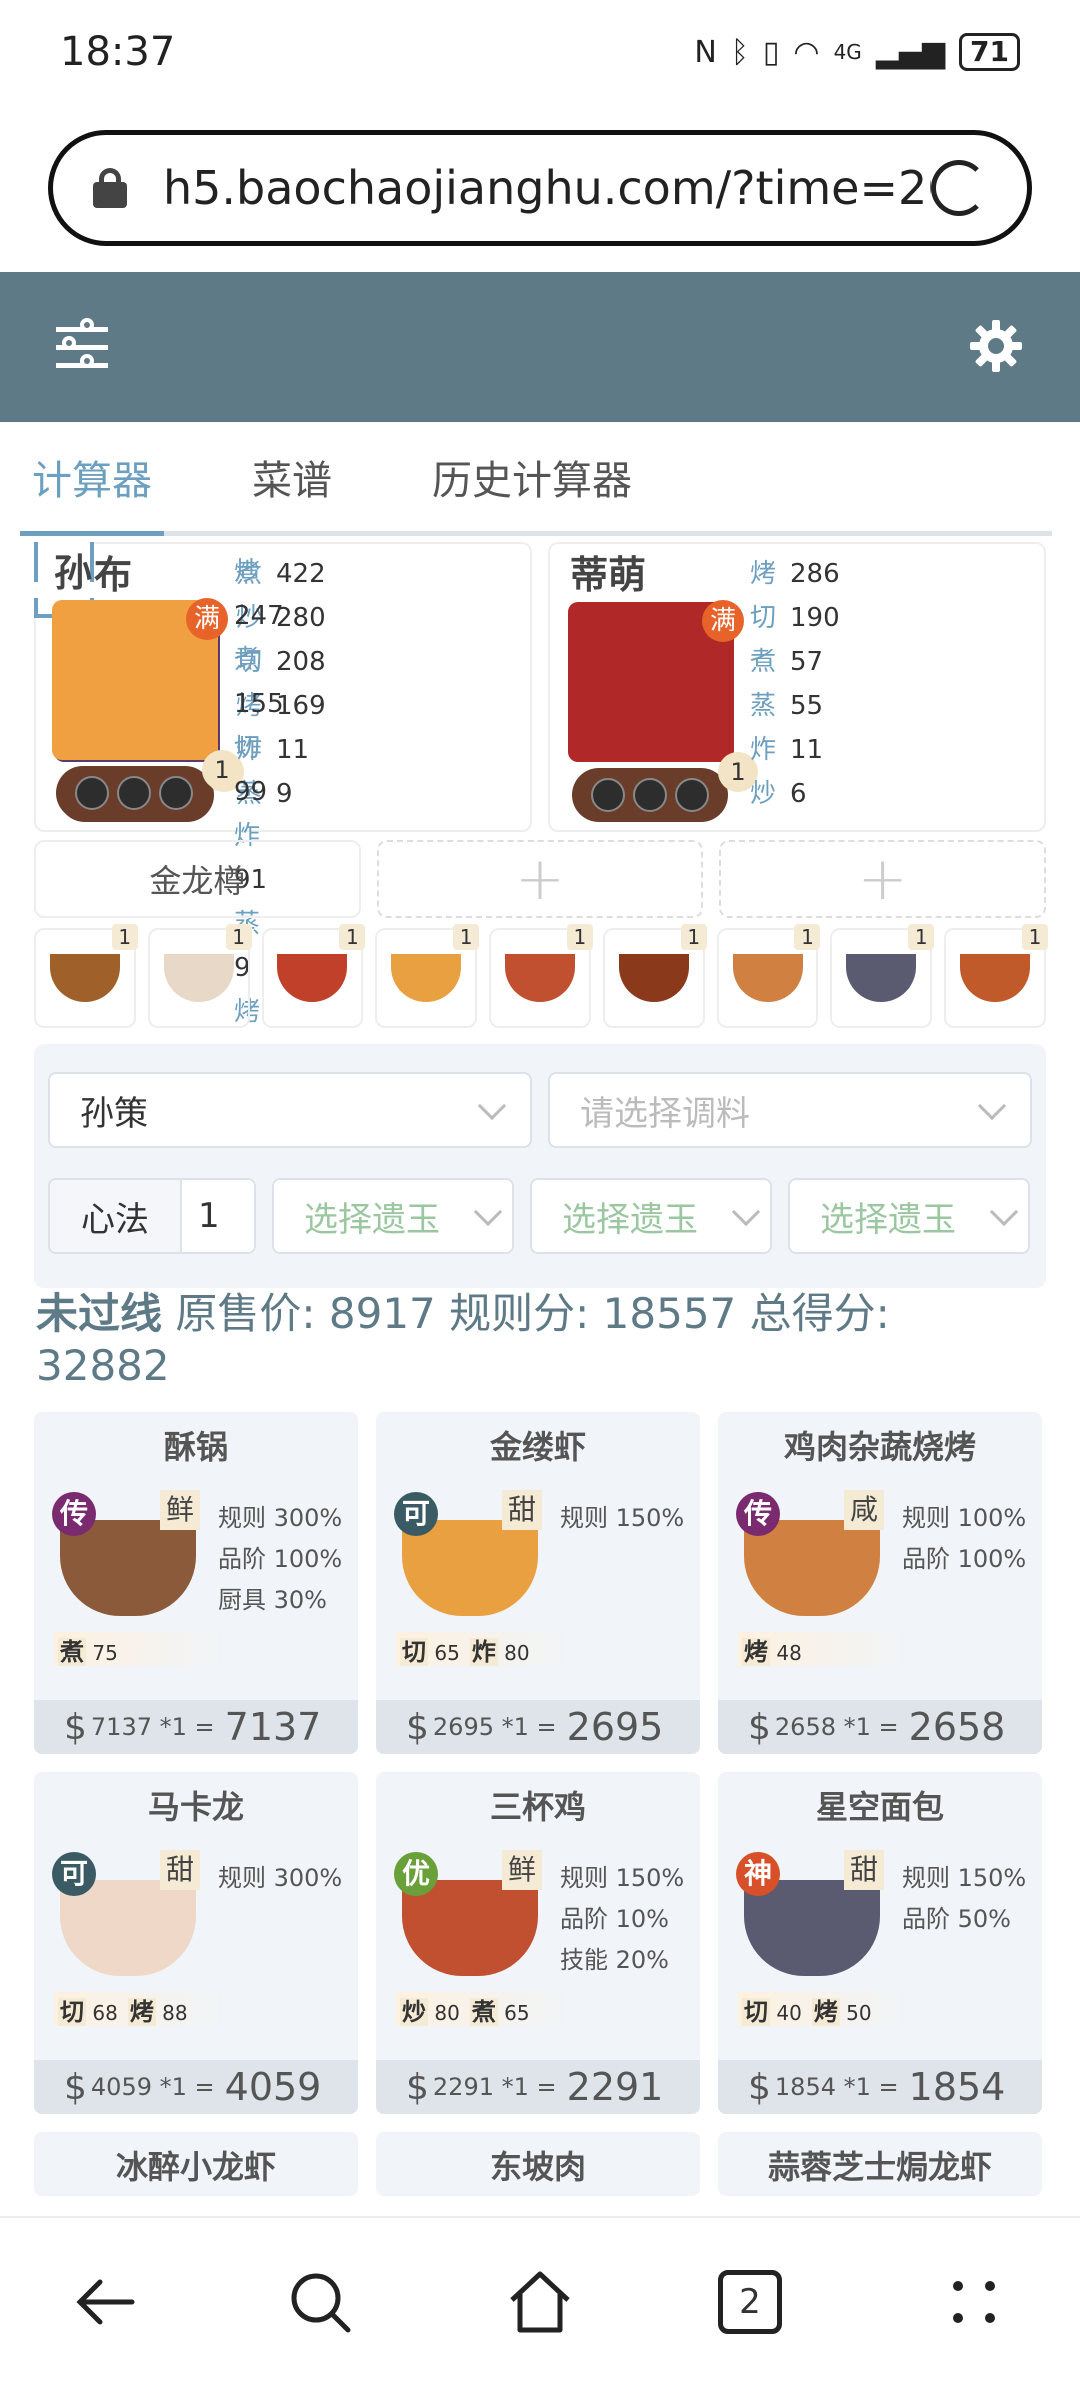  Describe the element at coordinates (789, 2012) in the screenshot. I see `skill-value: 40` at that location.